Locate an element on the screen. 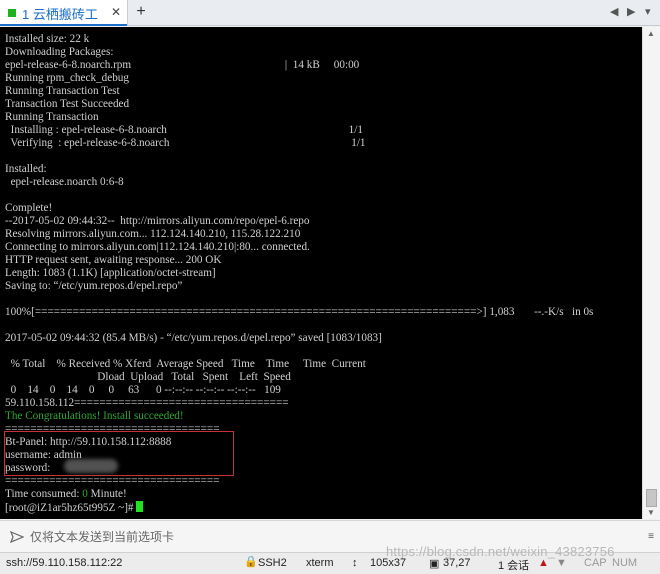  time-consumed-label: Time consumed: is located at coordinates (44, 494).